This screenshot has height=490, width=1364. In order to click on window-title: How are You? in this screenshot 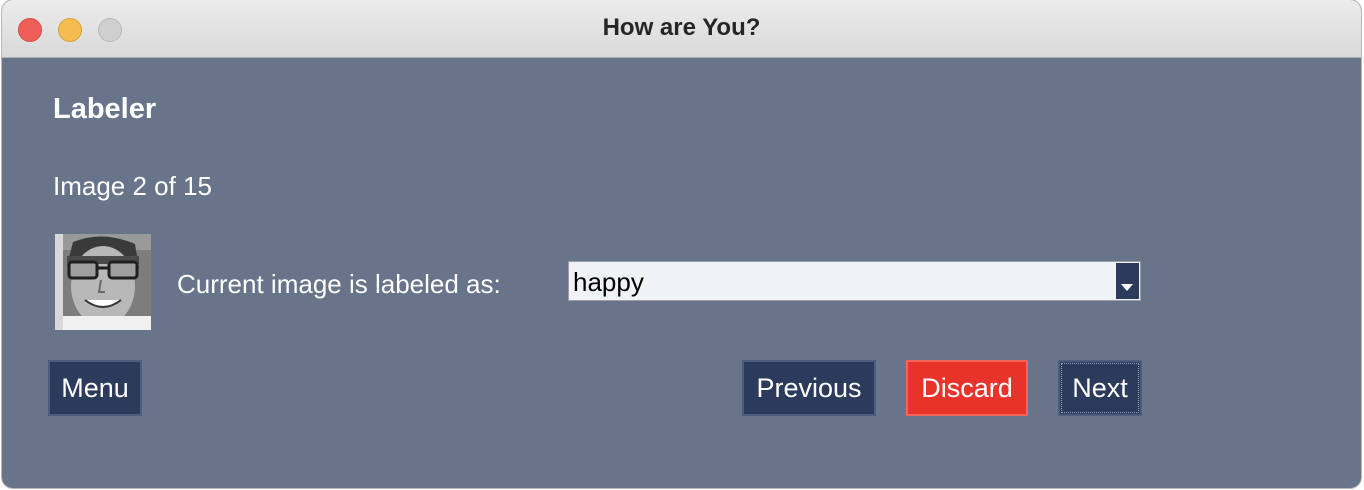, I will do `click(681, 27)`.